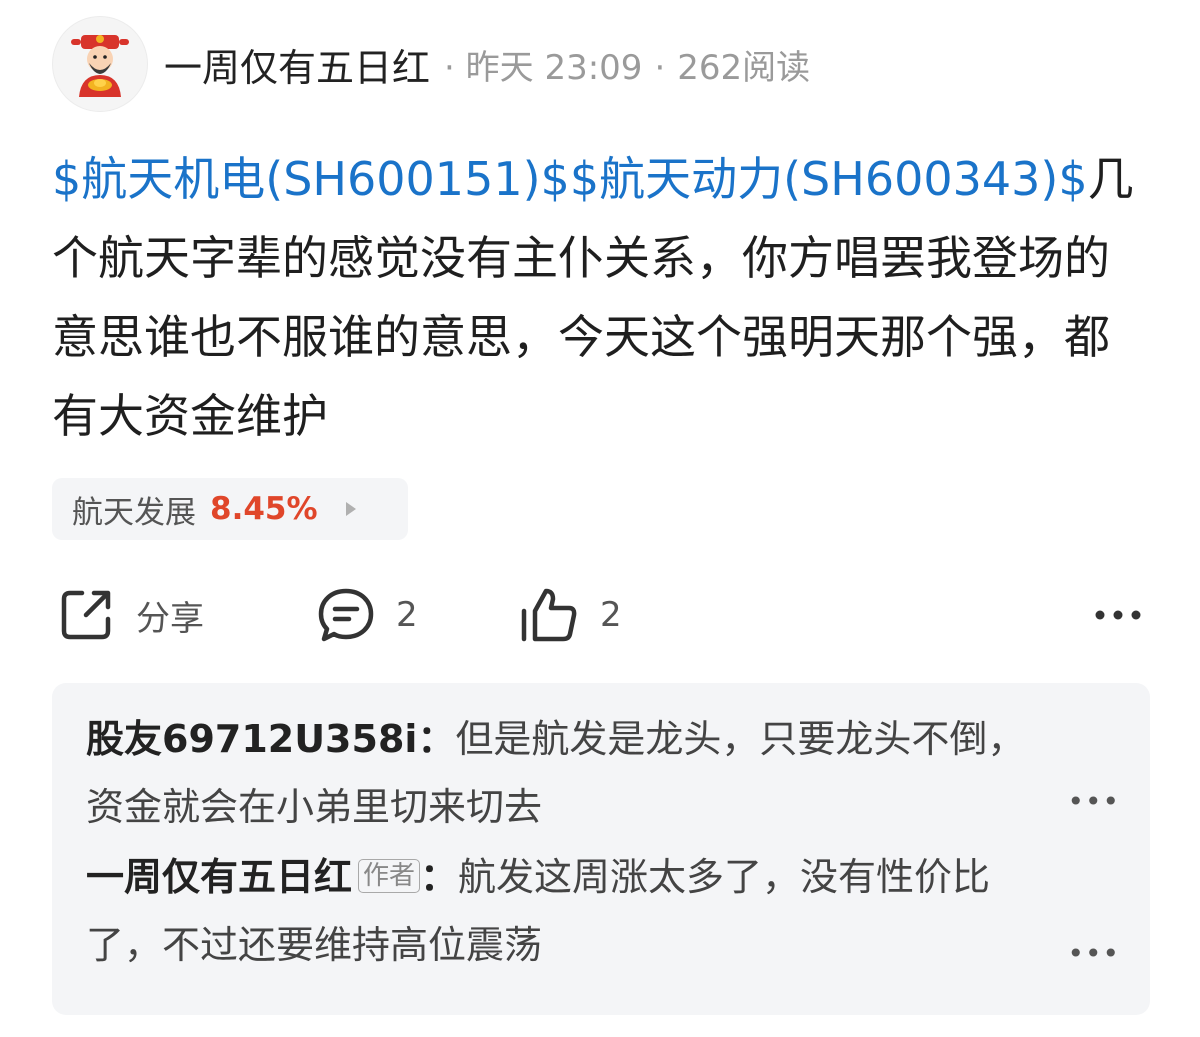 The image size is (1200, 1037). What do you see at coordinates (571, 911) in the screenshot?
I see `comment-item: 一周仅有五日红 作者 ：航发这周涨太多了，没有性价比了，不过还要维持高位震荡` at bounding box center [571, 911].